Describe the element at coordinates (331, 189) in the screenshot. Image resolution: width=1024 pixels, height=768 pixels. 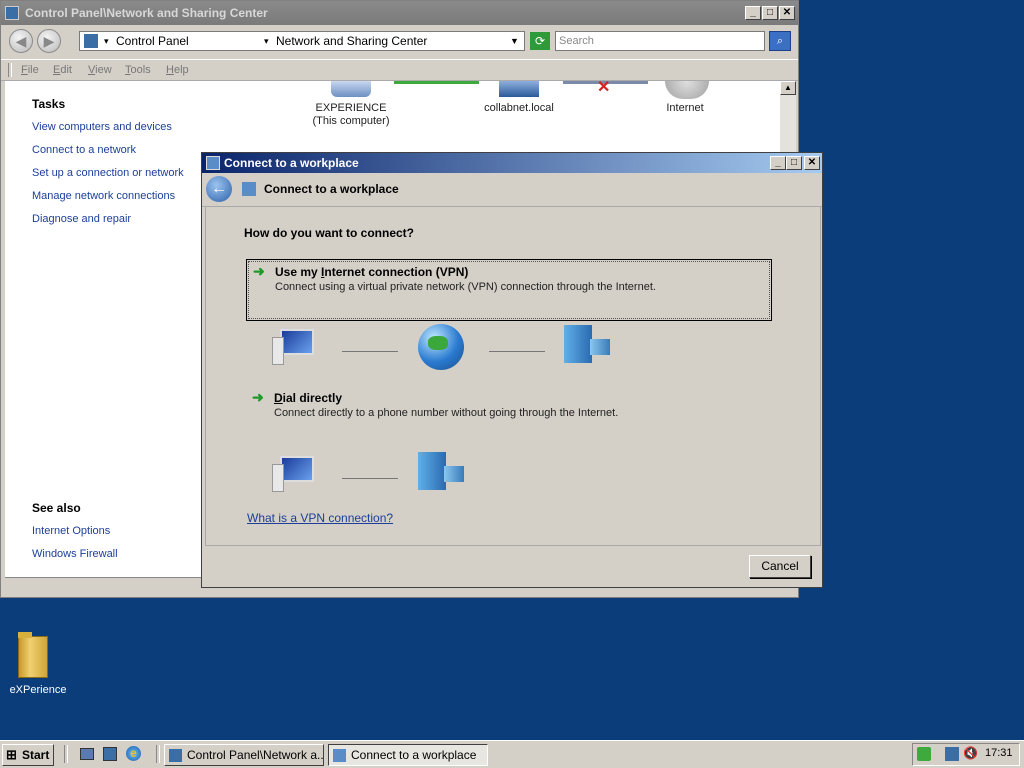
I see `dialog-header-title: Connect to a workplace` at that location.